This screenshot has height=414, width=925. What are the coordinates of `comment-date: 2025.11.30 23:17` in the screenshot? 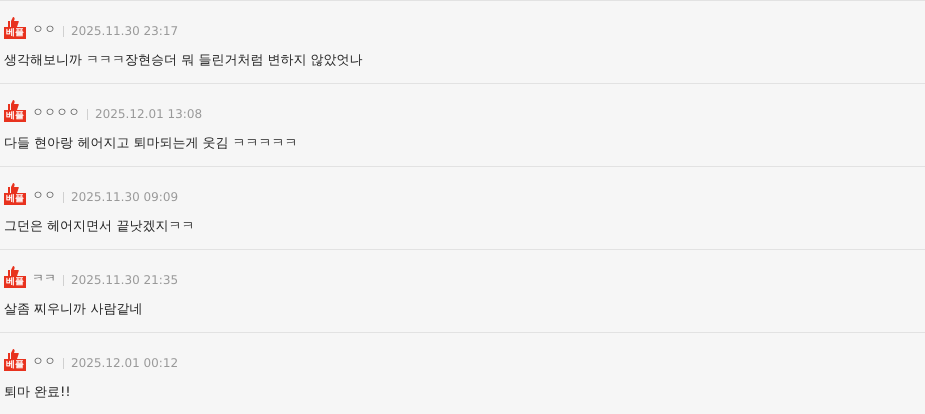 It's located at (124, 31).